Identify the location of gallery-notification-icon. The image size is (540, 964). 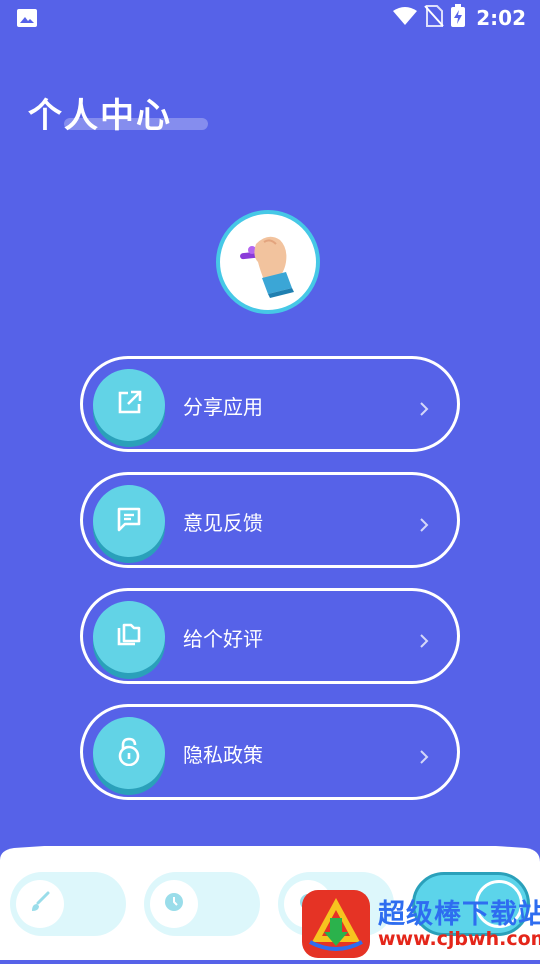
(27, 20).